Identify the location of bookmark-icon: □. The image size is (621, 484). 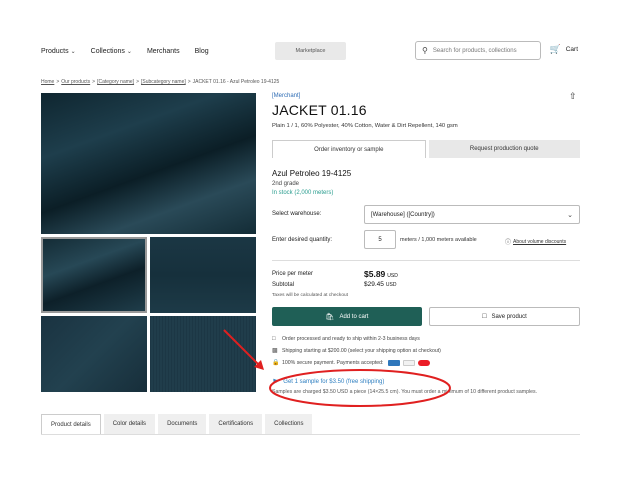
(484, 316).